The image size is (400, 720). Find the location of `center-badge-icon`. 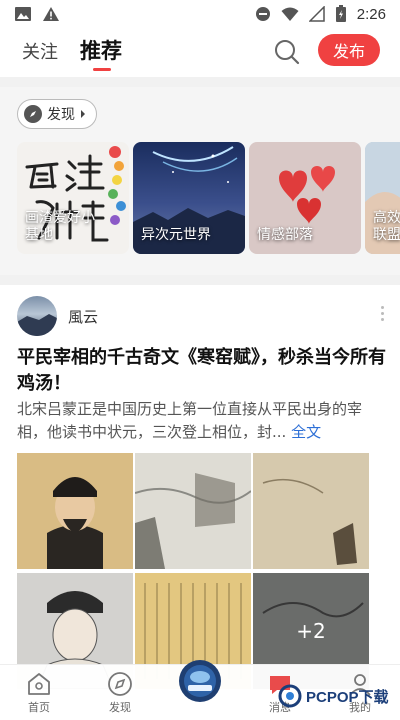

center-badge-icon is located at coordinates (200, 681).